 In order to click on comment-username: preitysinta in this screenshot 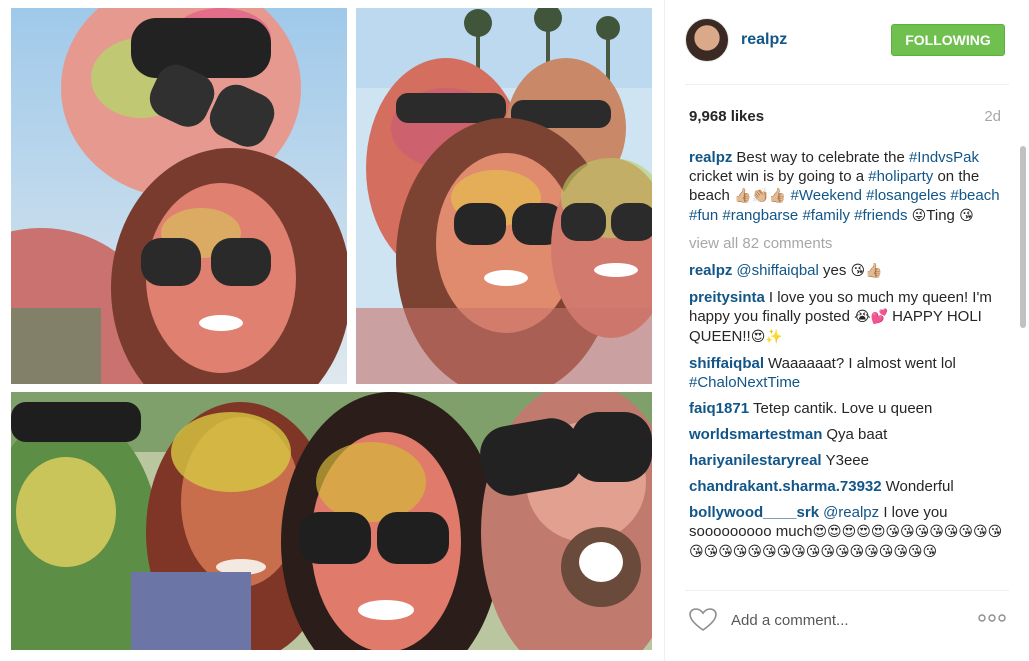, I will do `click(727, 297)`.